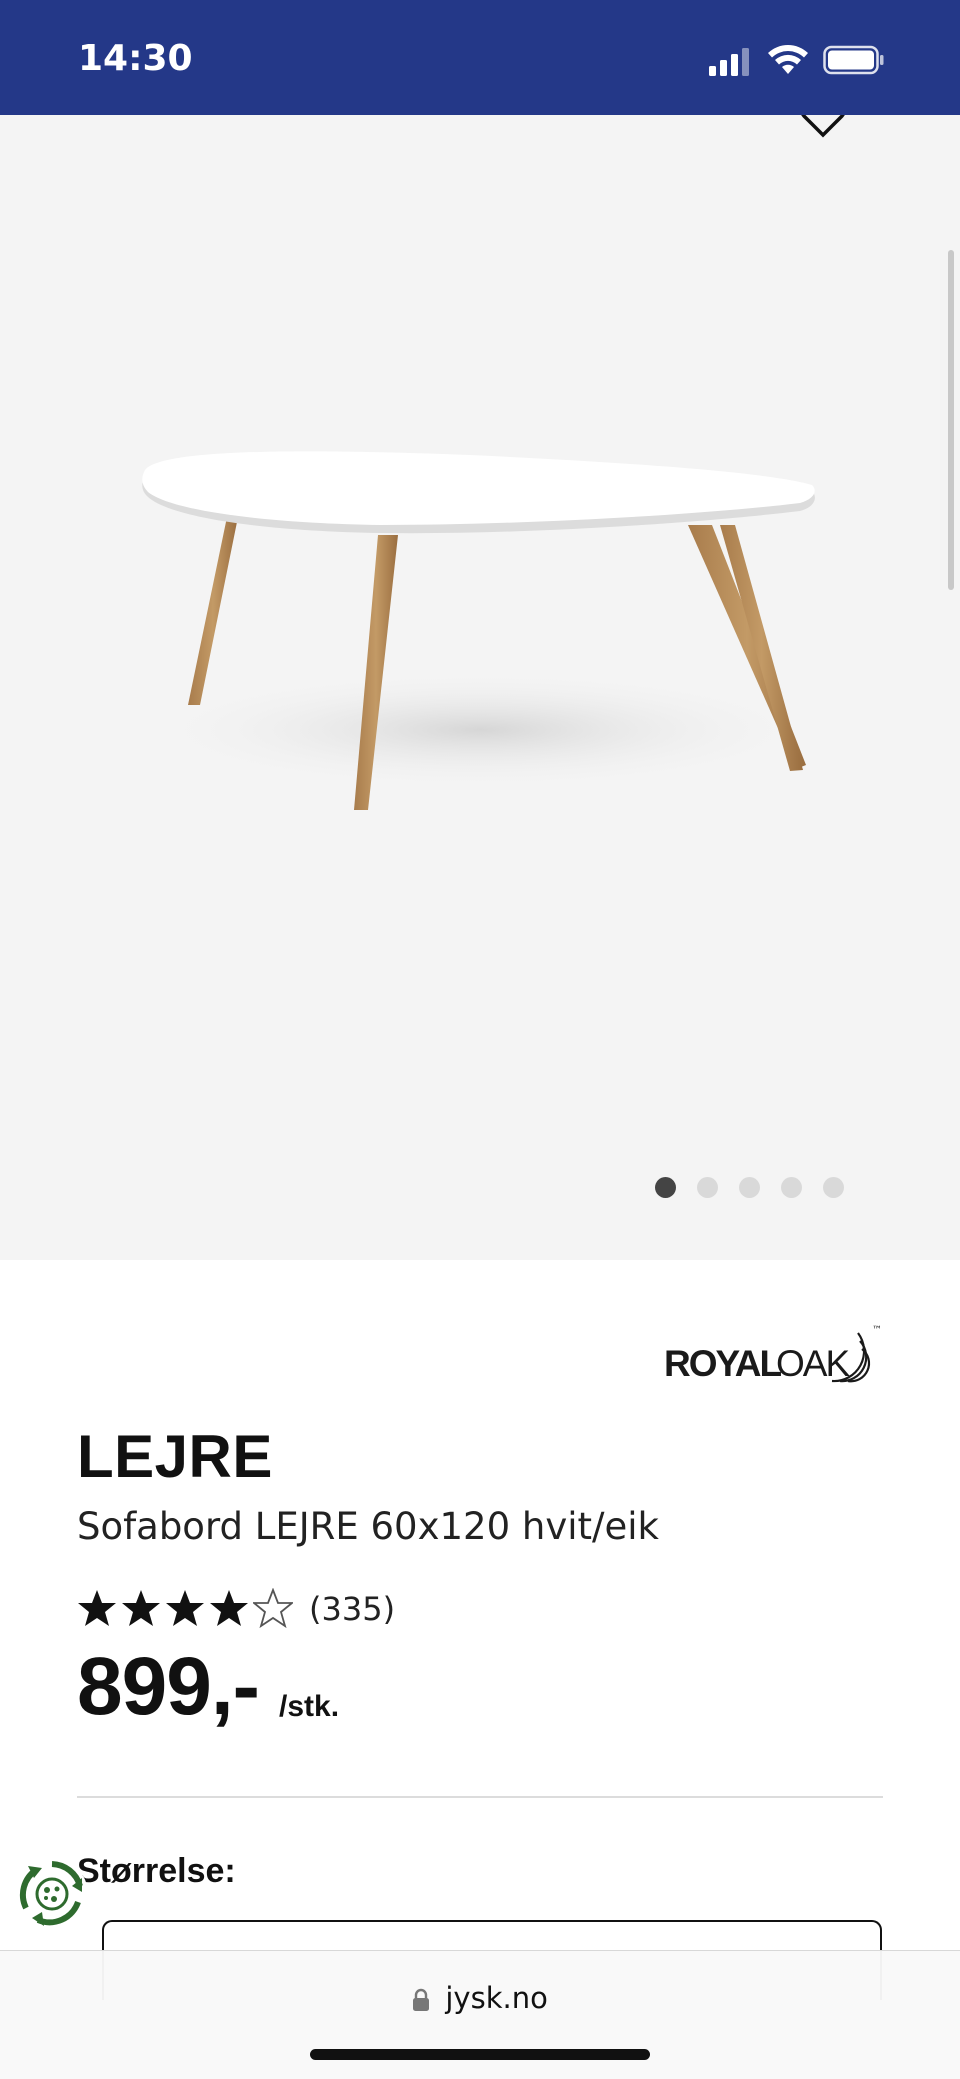  What do you see at coordinates (480, 1797) in the screenshot?
I see `divider` at bounding box center [480, 1797].